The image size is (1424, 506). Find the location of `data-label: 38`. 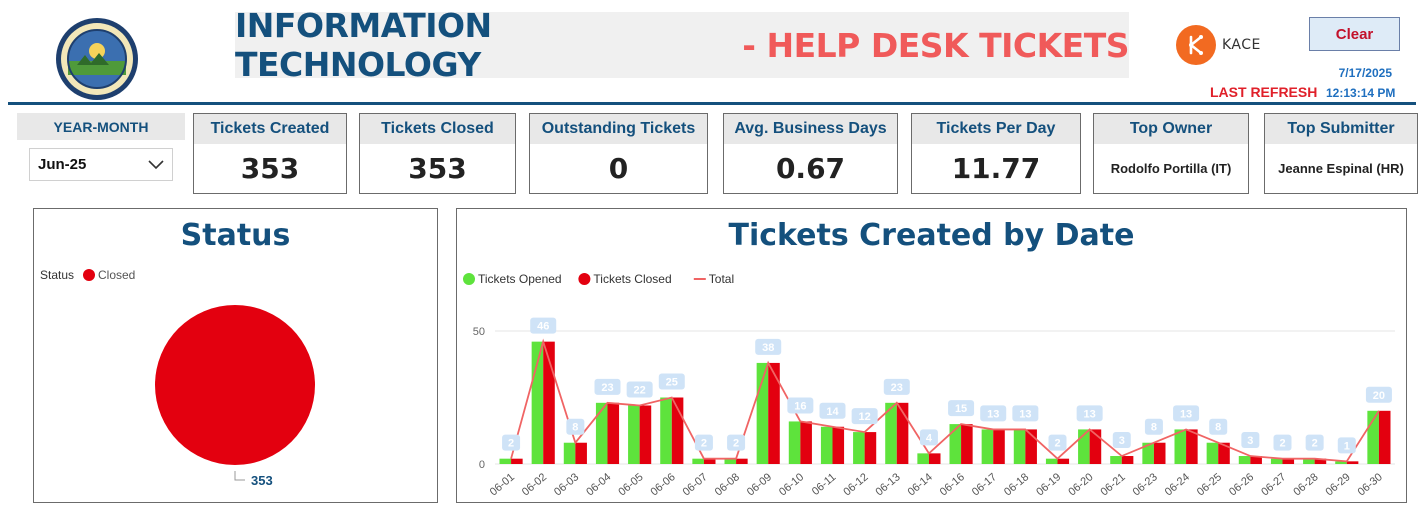

data-label: 38 is located at coordinates (768, 348).